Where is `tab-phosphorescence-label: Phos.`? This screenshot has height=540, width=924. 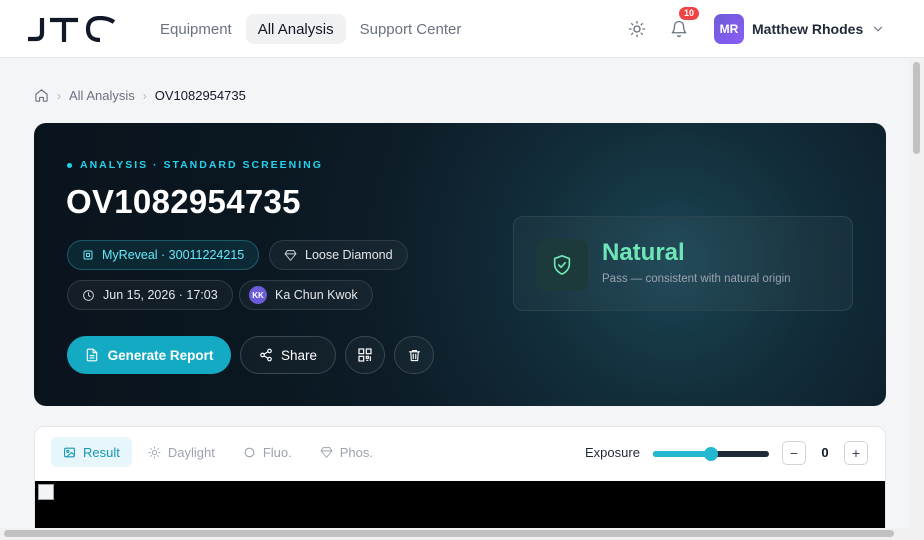 tab-phosphorescence-label: Phos. is located at coordinates (356, 452).